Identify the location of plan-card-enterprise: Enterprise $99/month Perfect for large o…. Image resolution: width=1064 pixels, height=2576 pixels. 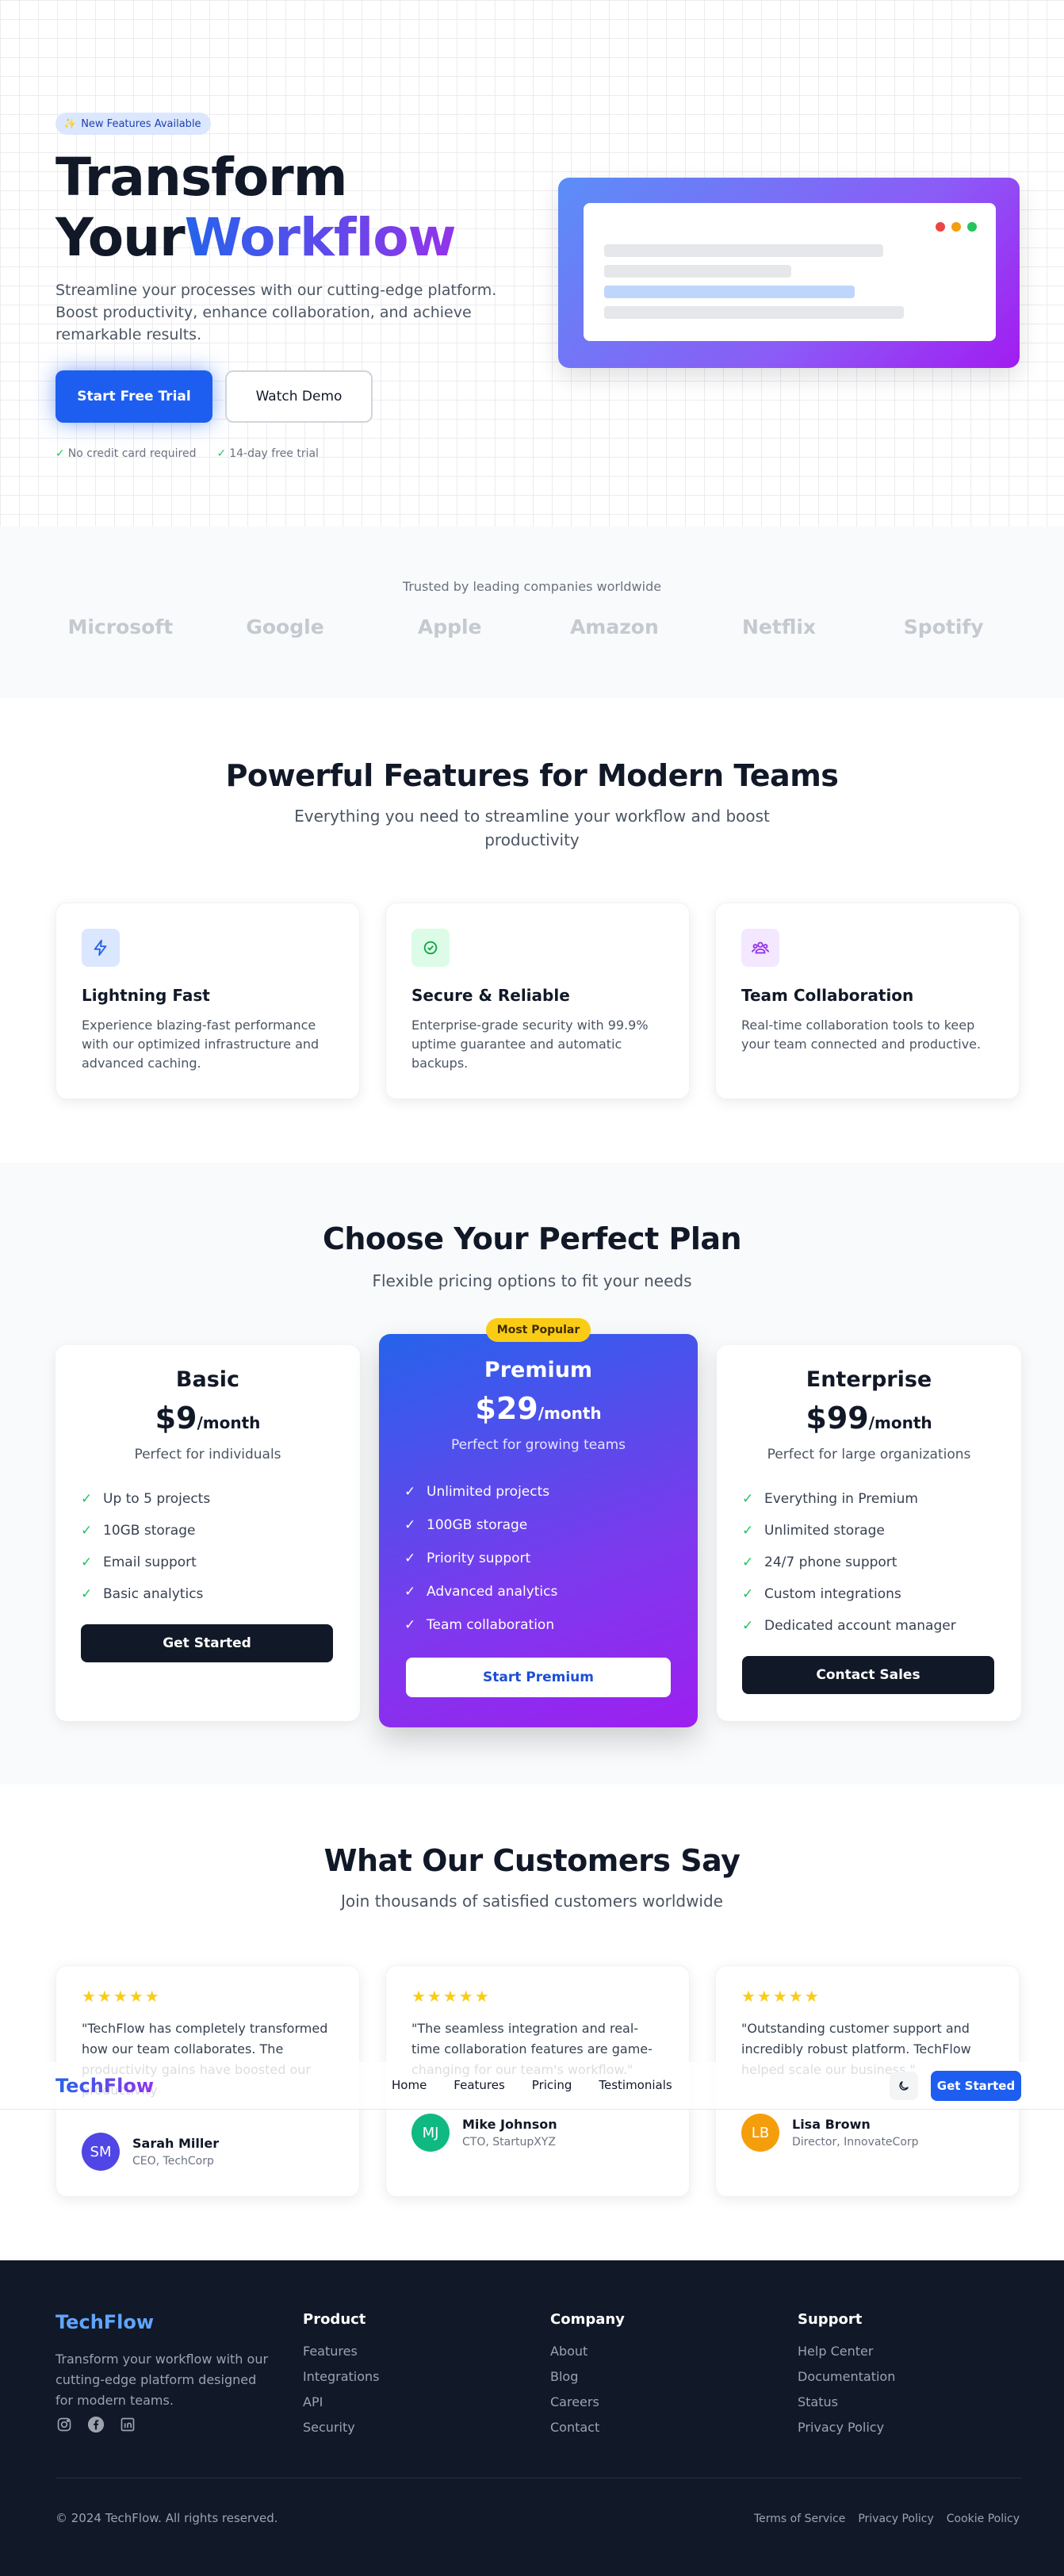
(869, 1533).